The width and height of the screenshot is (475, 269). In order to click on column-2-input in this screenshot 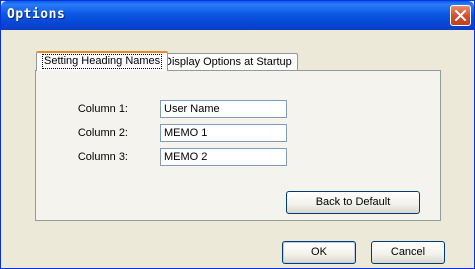, I will do `click(223, 133)`.